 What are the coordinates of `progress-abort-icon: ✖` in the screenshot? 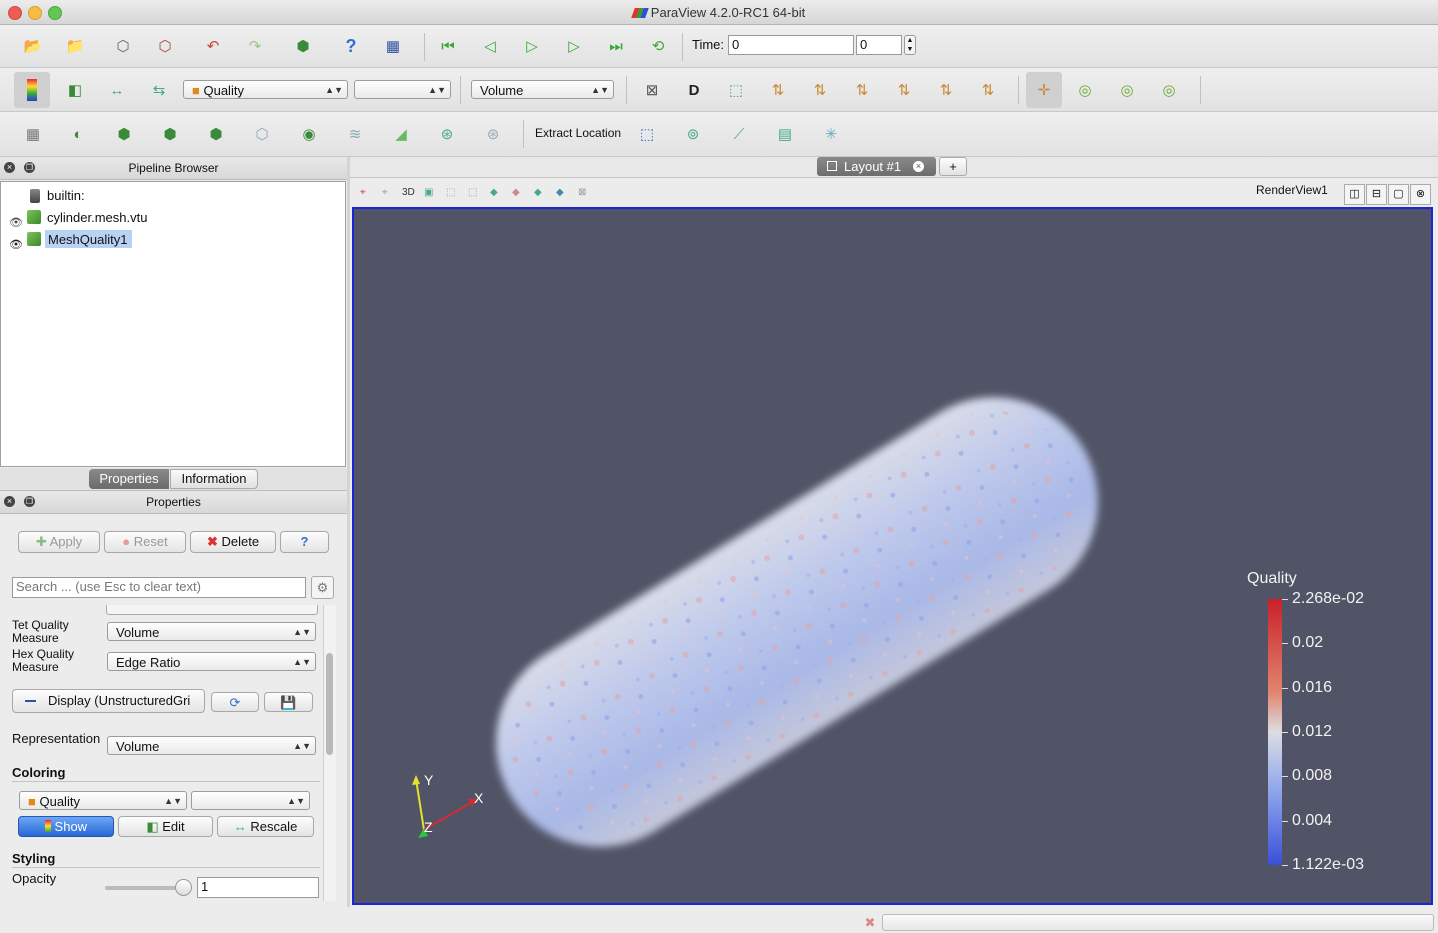 It's located at (870, 923).